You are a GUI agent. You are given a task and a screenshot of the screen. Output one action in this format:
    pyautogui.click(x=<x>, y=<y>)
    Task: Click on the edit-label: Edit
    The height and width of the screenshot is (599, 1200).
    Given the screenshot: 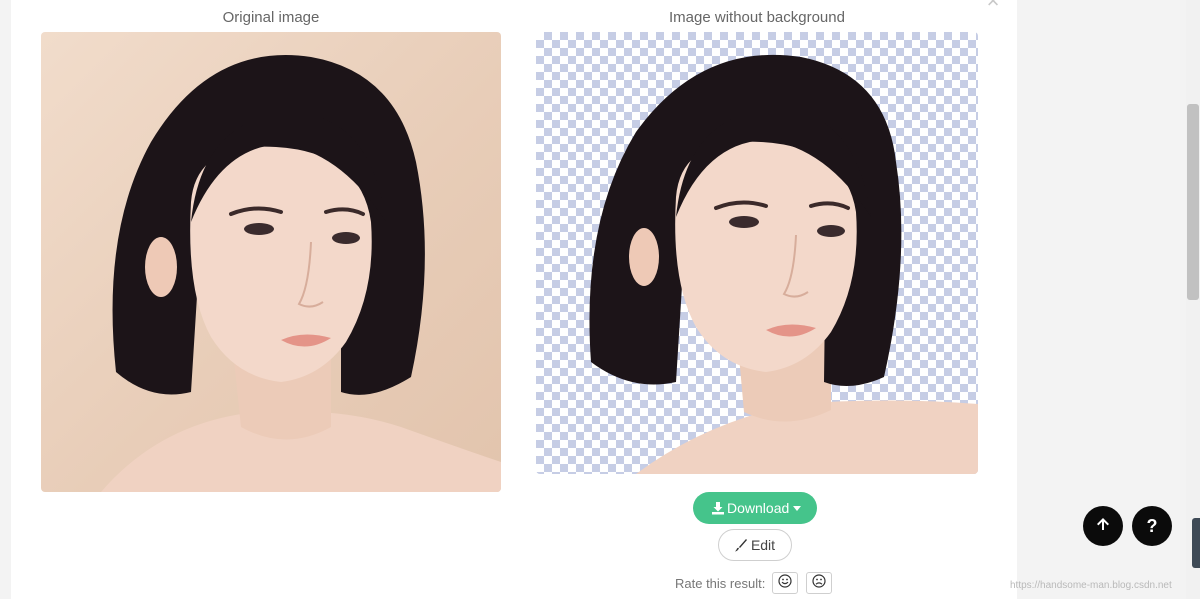 What is the action you would take?
    pyautogui.click(x=763, y=545)
    